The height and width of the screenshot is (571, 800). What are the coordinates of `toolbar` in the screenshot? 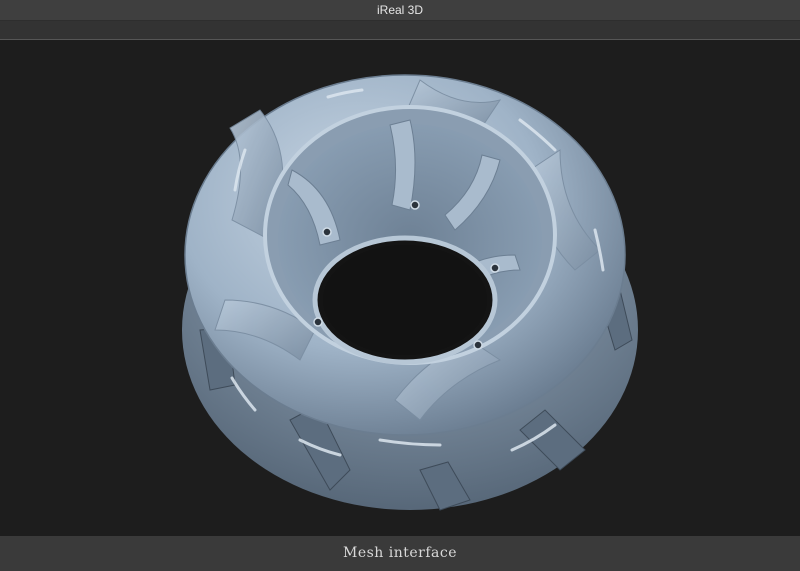 It's located at (400, 30).